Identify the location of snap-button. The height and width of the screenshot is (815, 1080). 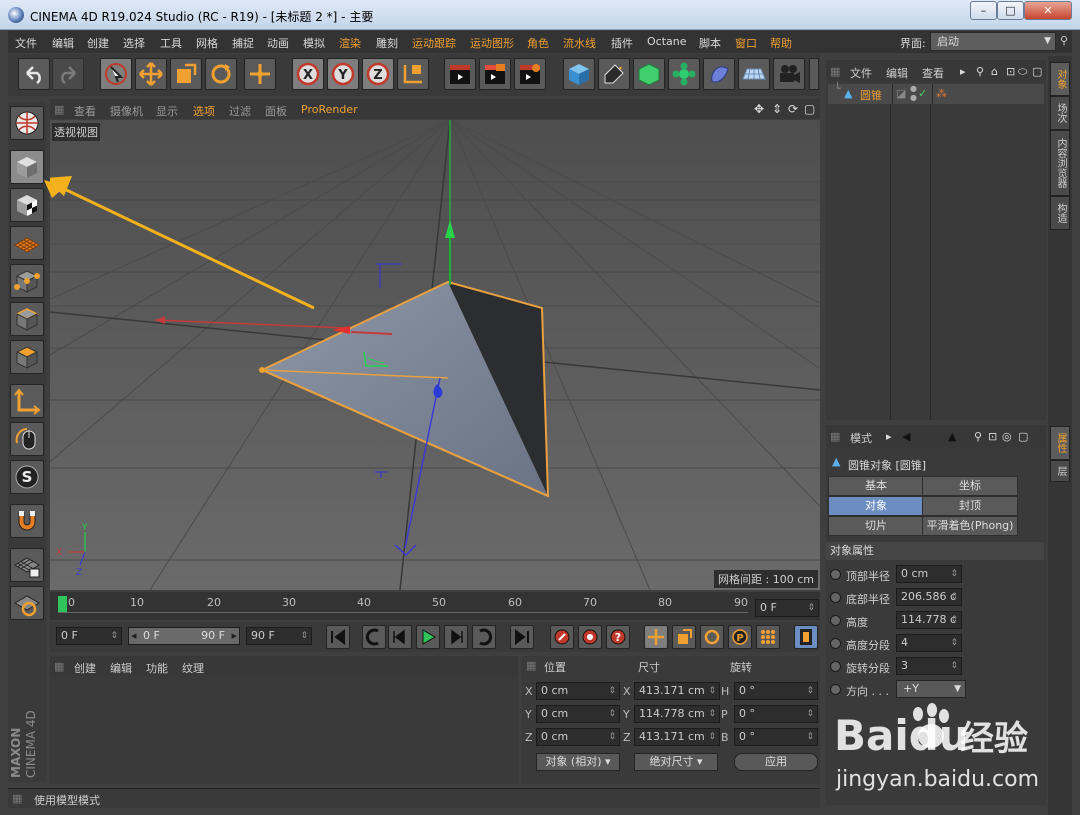
(27, 521).